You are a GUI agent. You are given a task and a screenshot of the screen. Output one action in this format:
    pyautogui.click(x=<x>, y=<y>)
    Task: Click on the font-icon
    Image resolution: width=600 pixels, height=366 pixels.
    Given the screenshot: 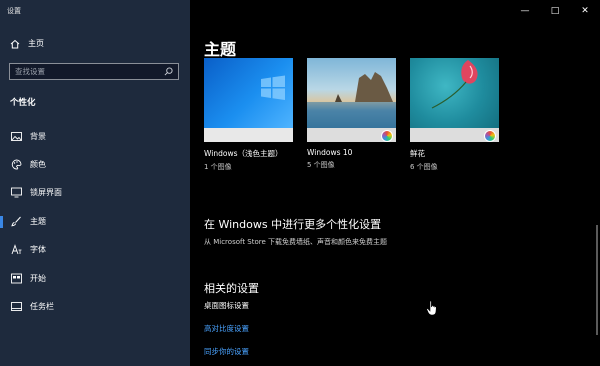 What is the action you would take?
    pyautogui.click(x=16, y=250)
    